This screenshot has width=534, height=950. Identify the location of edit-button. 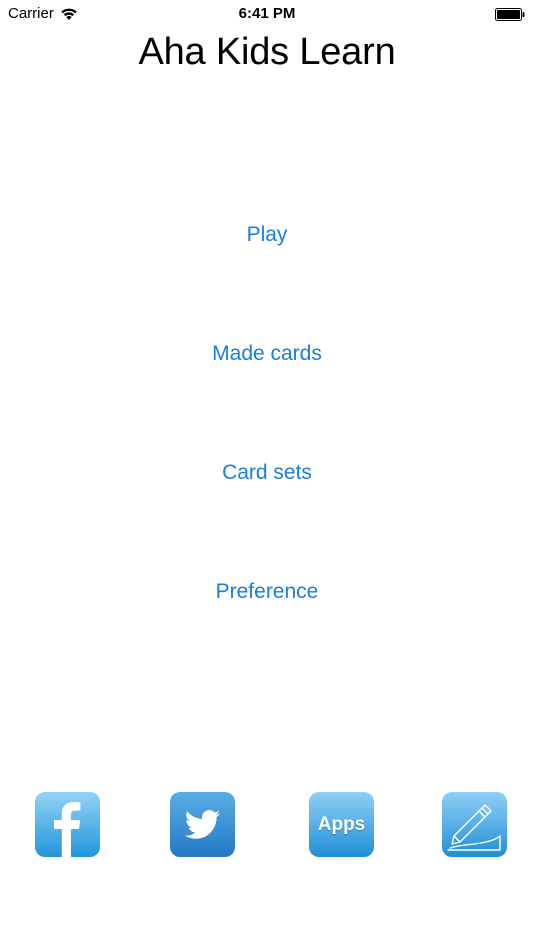
(474, 824).